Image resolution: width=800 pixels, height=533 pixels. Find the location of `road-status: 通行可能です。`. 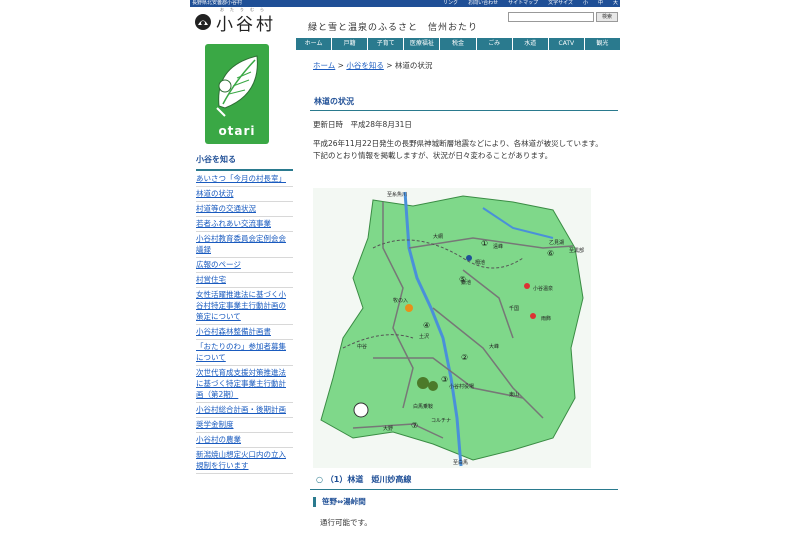

road-status: 通行可能です。 is located at coordinates (346, 522).